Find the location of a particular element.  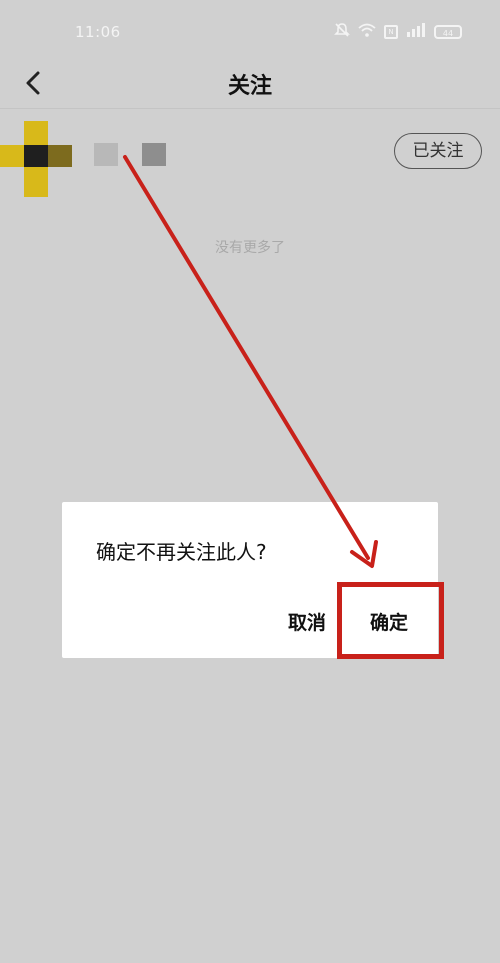

header: 关注 is located at coordinates (250, 85).